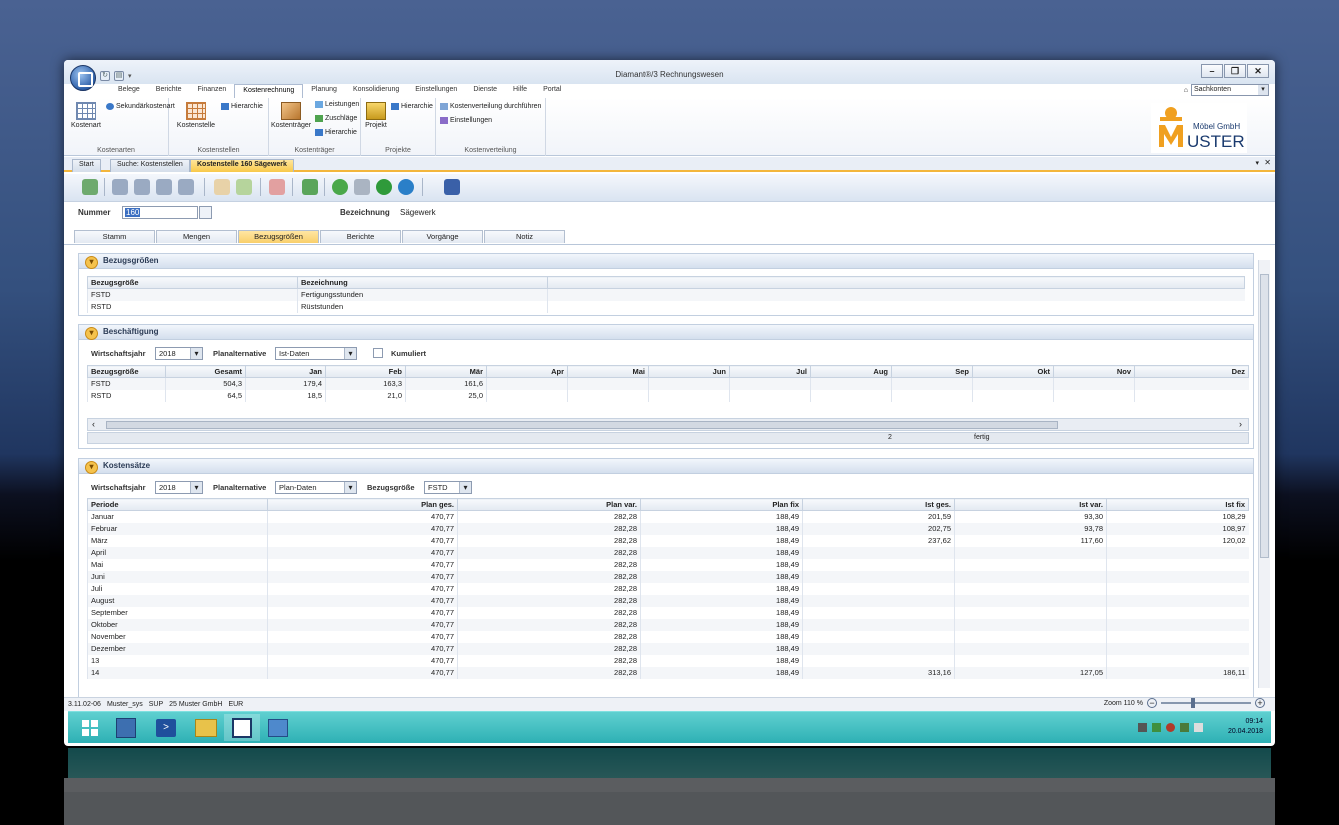 Image resolution: width=1339 pixels, height=825 pixels. Describe the element at coordinates (177, 504) in the screenshot. I see `column-header: Periode` at that location.